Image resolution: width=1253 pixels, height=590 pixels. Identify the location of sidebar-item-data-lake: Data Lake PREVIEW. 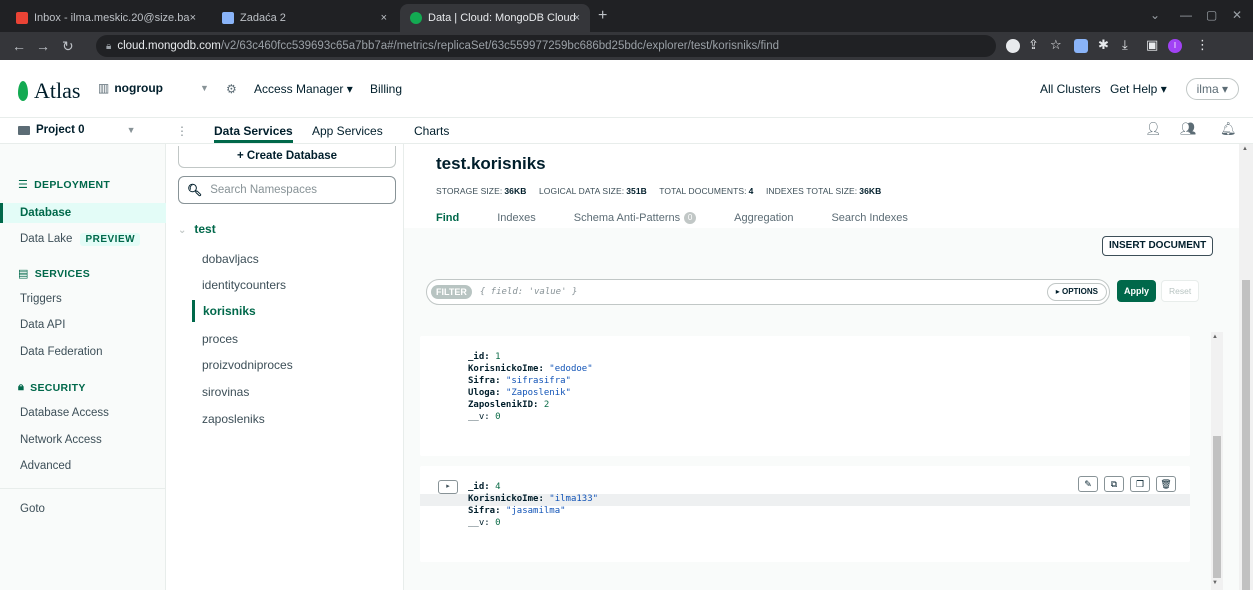
(83, 239).